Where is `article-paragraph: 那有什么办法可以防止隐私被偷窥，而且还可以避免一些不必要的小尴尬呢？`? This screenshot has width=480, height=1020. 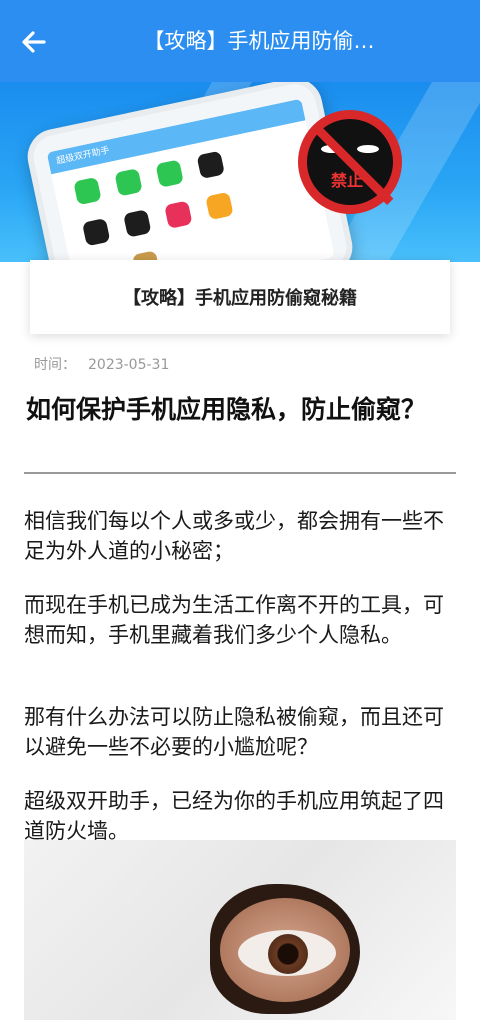
article-paragraph: 那有什么办法可以防止隐私被偷窥，而且还可以避免一些不必要的小尴尬呢？ is located at coordinates (234, 732).